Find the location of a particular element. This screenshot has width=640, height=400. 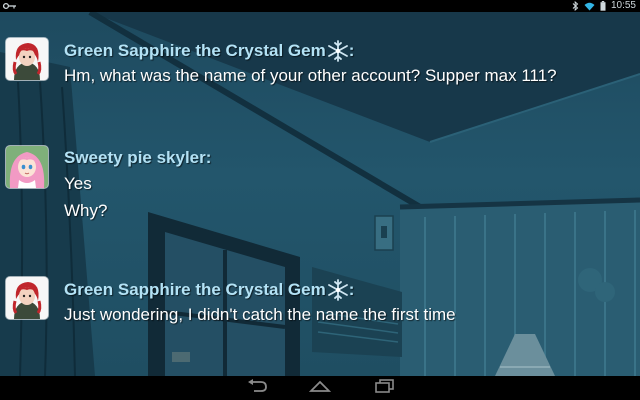

home-button is located at coordinates (320, 388).